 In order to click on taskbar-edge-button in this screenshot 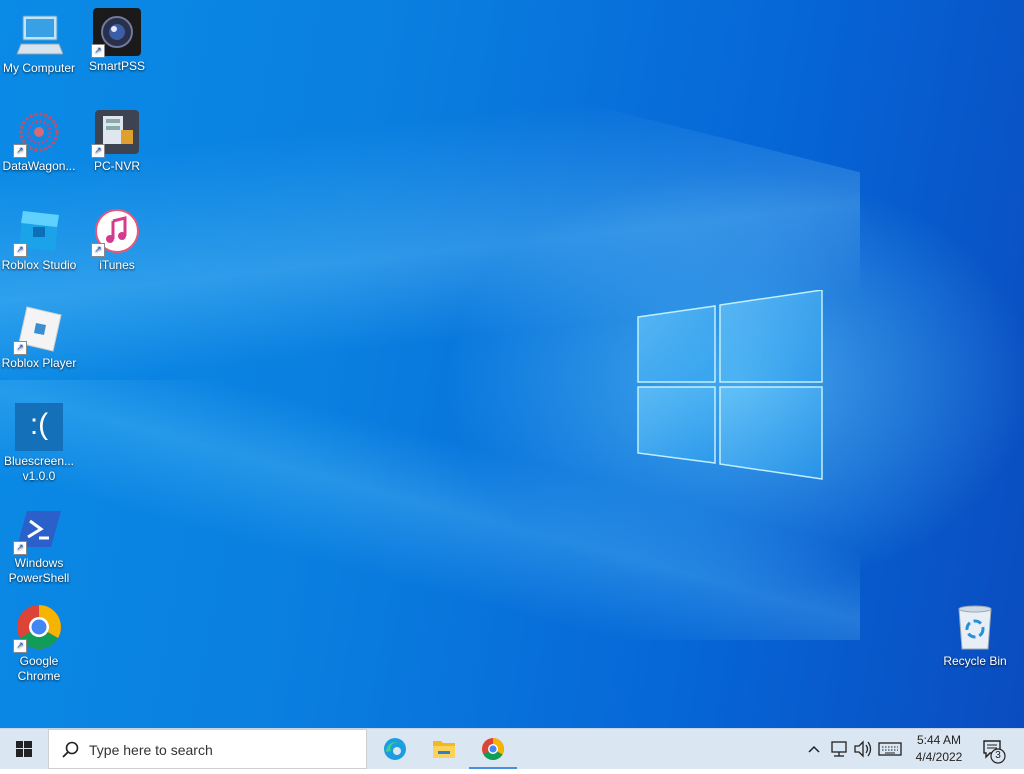, I will do `click(395, 749)`.